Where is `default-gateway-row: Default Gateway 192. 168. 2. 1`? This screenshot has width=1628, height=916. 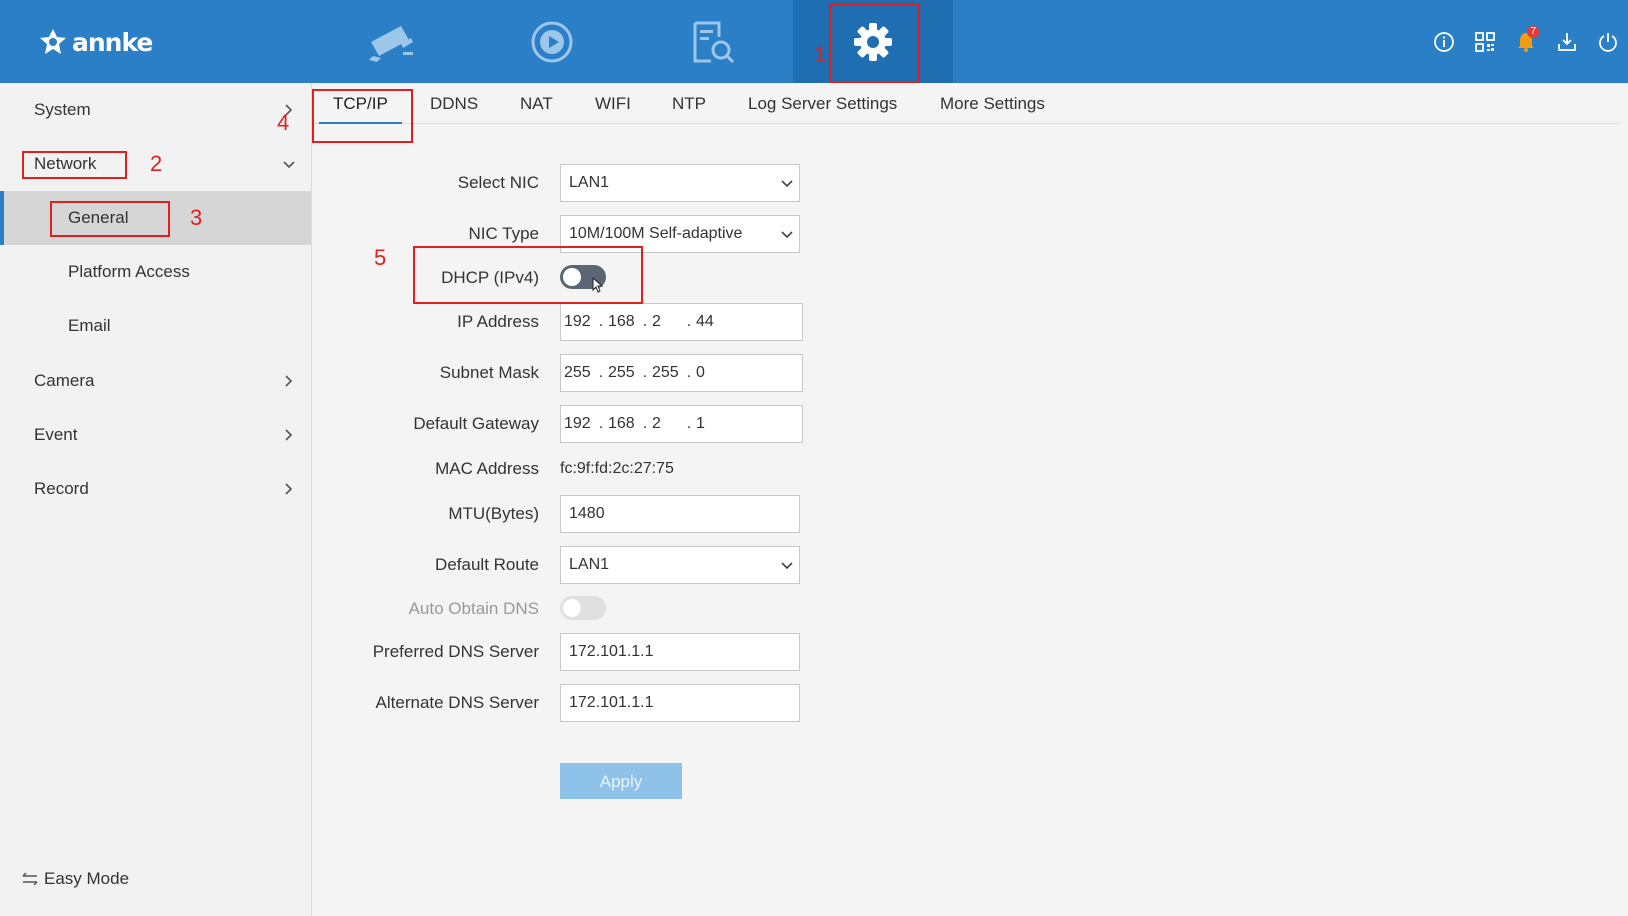
default-gateway-row: Default Gateway 192. 168. 2. 1 is located at coordinates (762, 424).